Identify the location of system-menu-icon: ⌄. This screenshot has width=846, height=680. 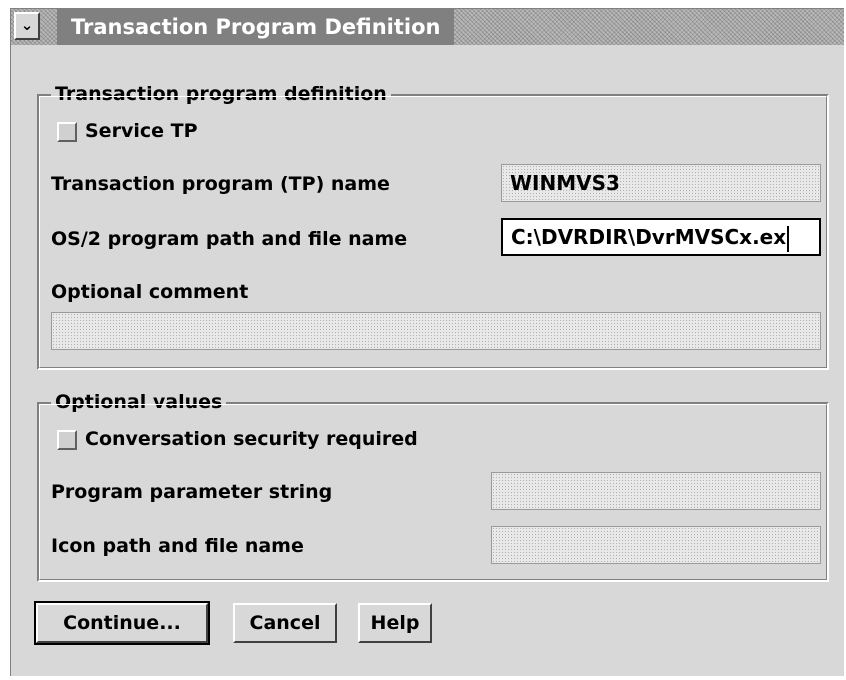
(27, 26).